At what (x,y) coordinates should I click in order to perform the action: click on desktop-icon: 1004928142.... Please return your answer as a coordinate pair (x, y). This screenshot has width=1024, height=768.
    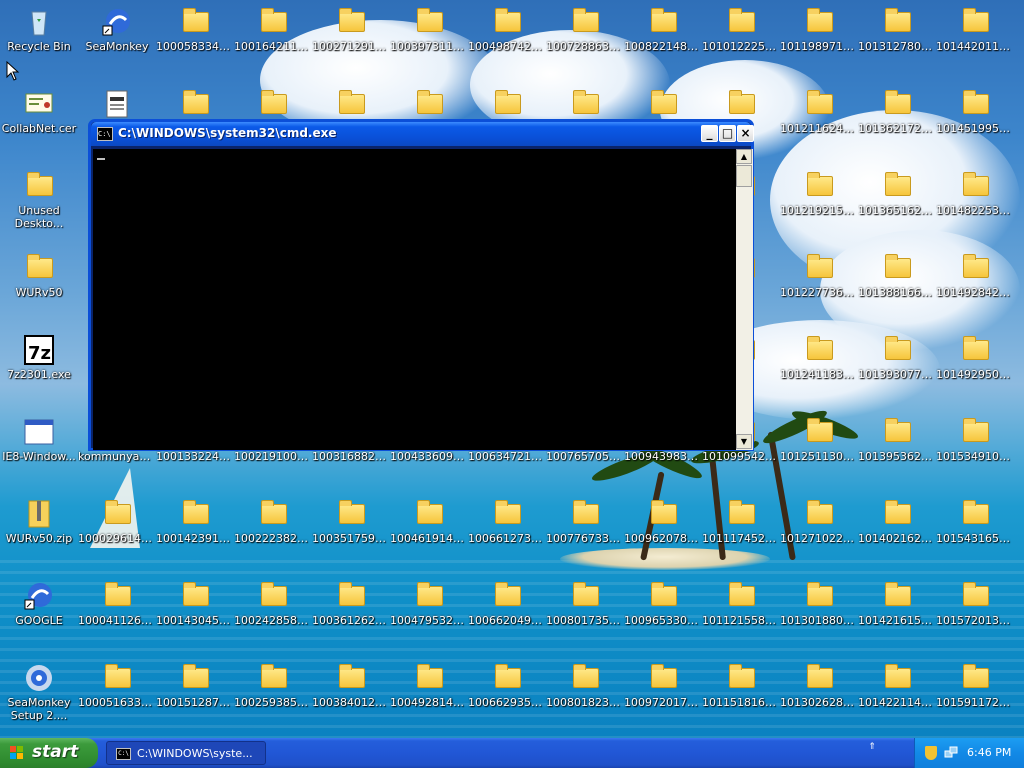
    Looking at the image, I should click on (429, 698).